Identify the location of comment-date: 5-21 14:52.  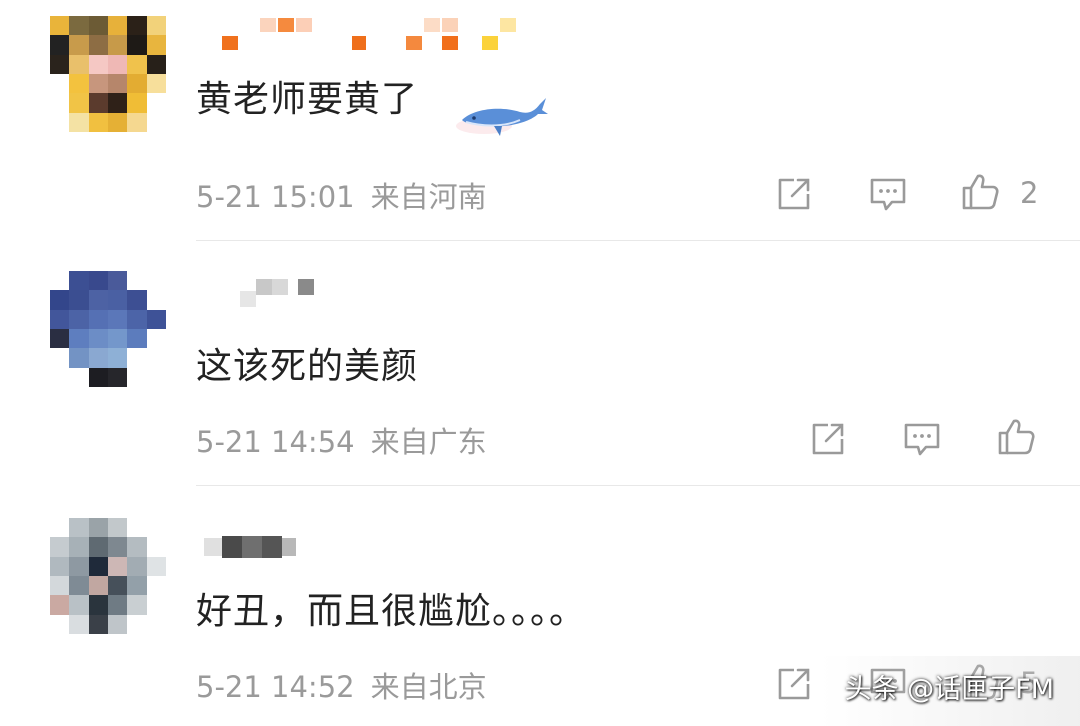
(275, 687).